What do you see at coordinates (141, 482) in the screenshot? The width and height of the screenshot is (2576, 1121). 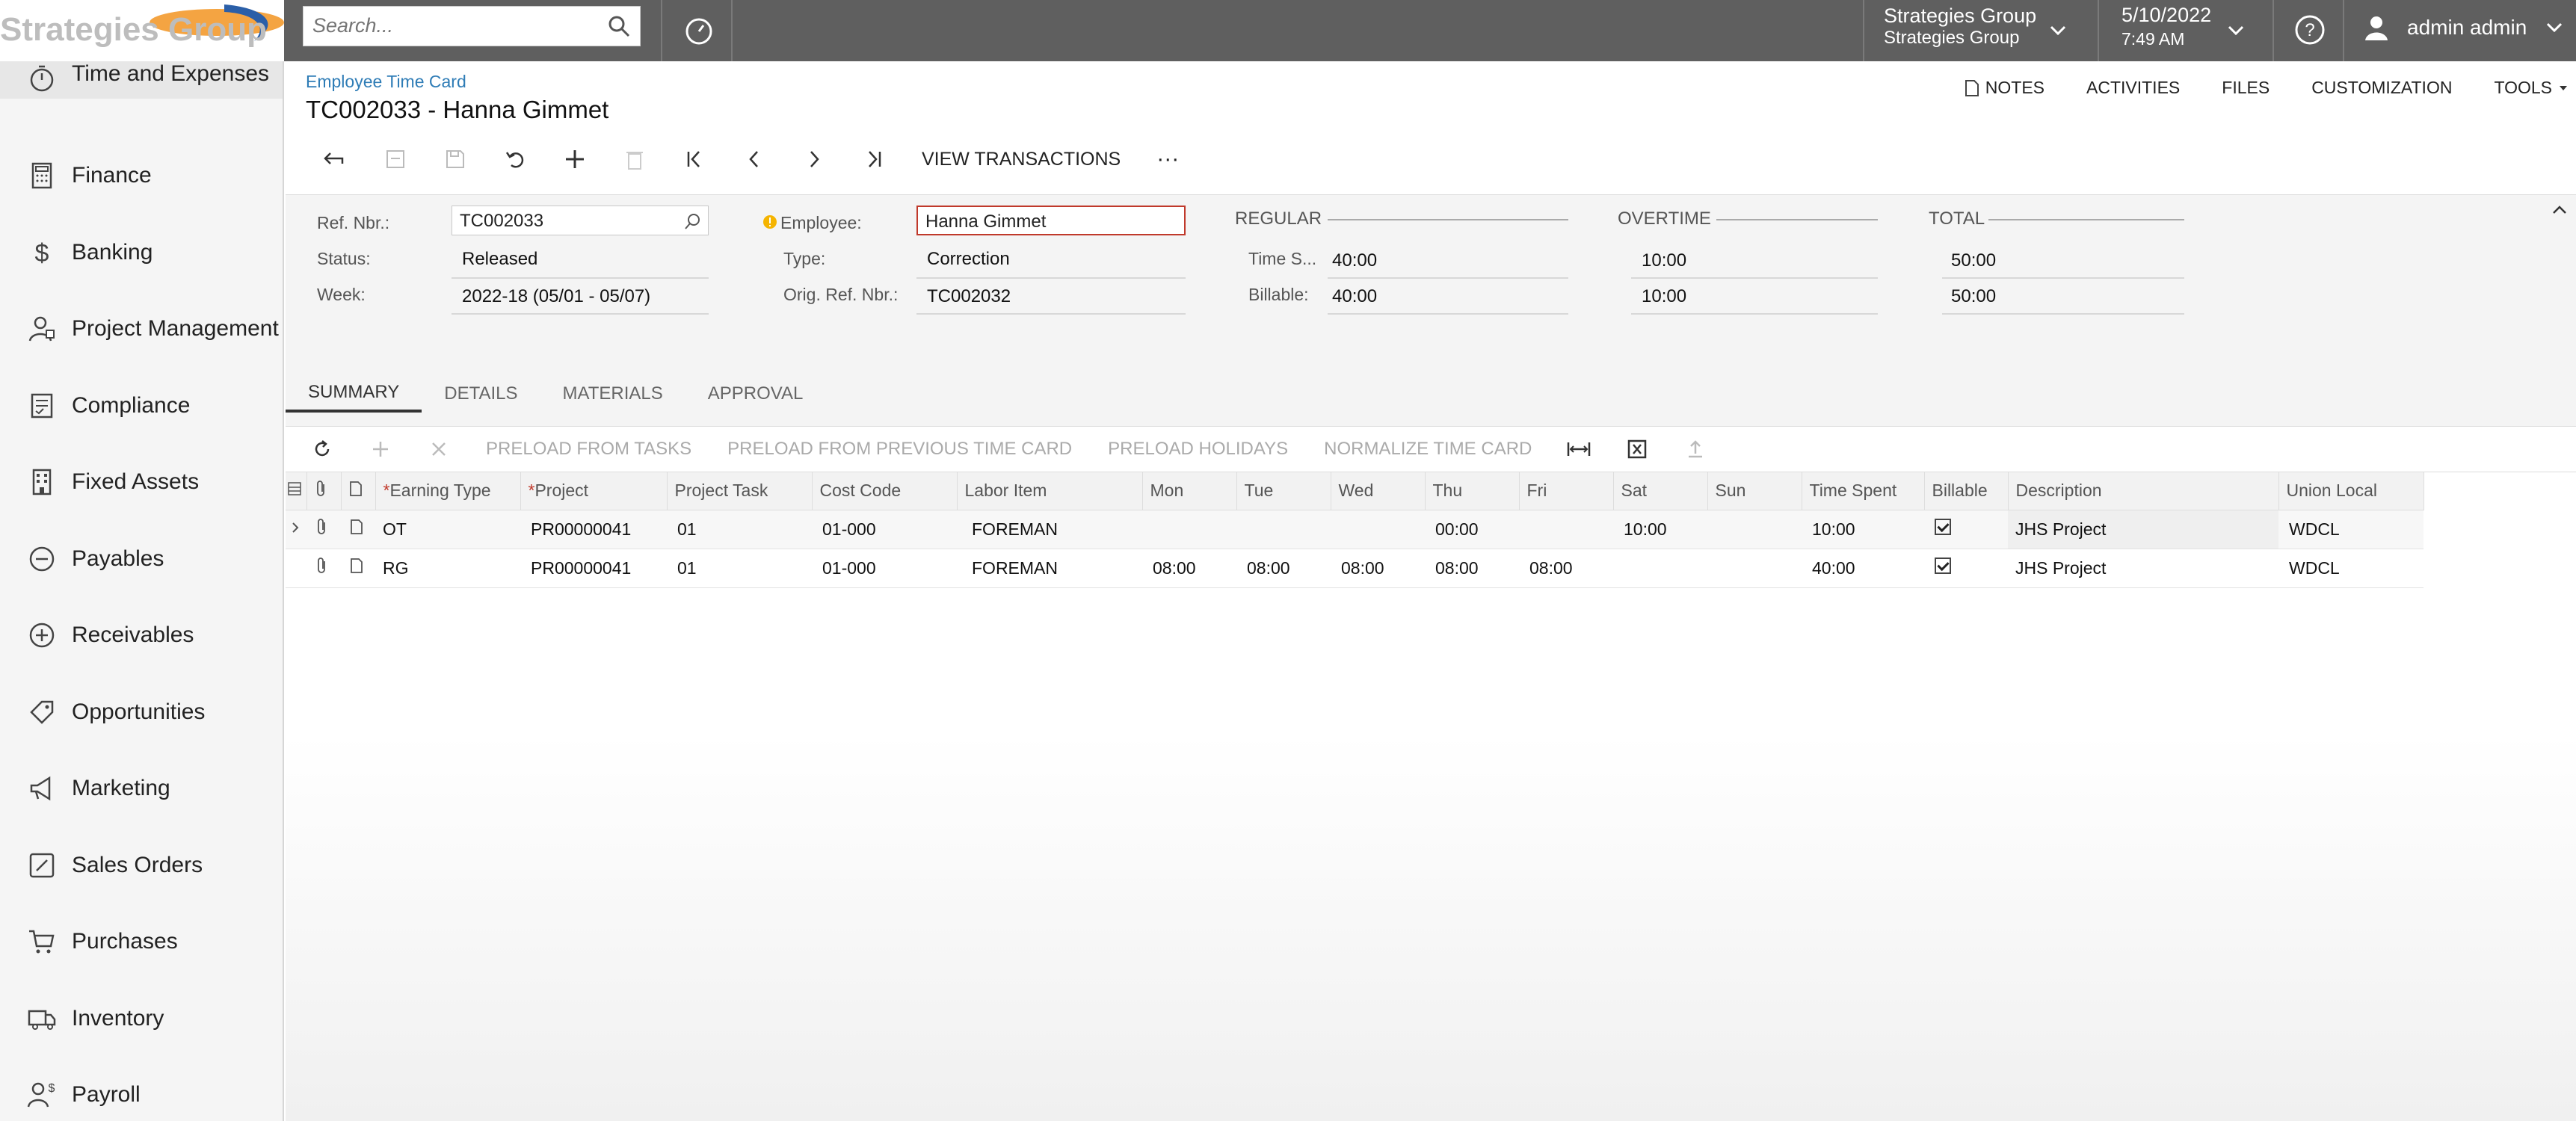 I see `sidebar-item-fixed-assets: Fixed Assets` at bounding box center [141, 482].